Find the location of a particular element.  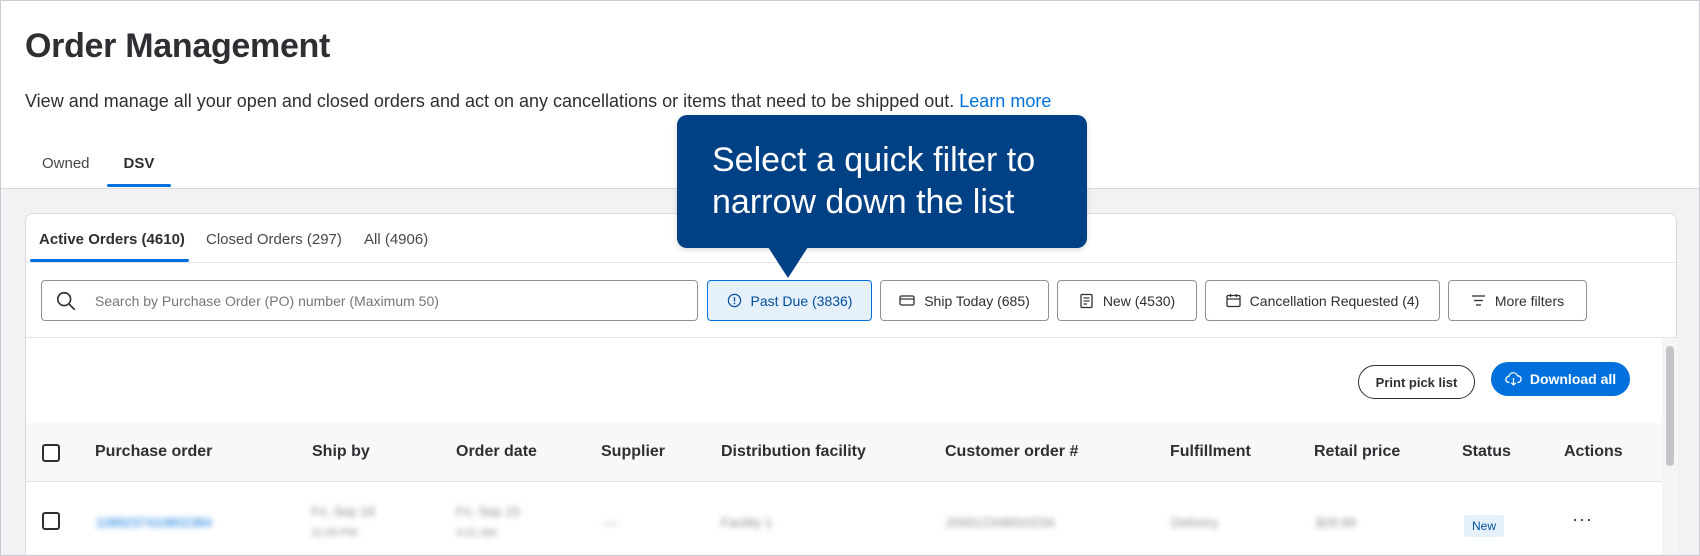

more-filters-button: More filters is located at coordinates (1517, 300).